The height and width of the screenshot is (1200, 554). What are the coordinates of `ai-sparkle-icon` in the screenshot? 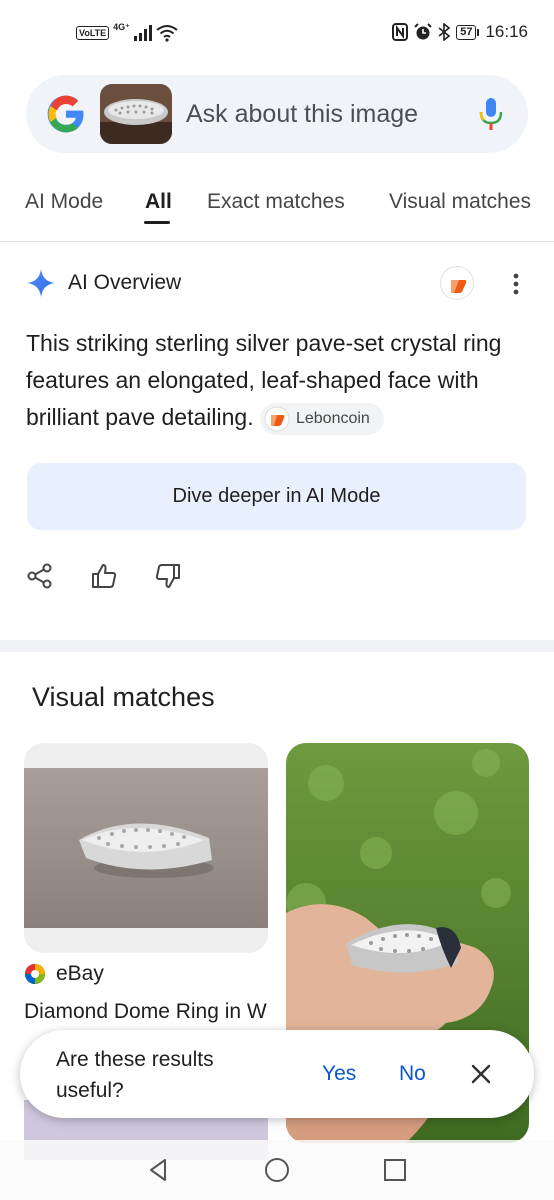 It's located at (41, 283).